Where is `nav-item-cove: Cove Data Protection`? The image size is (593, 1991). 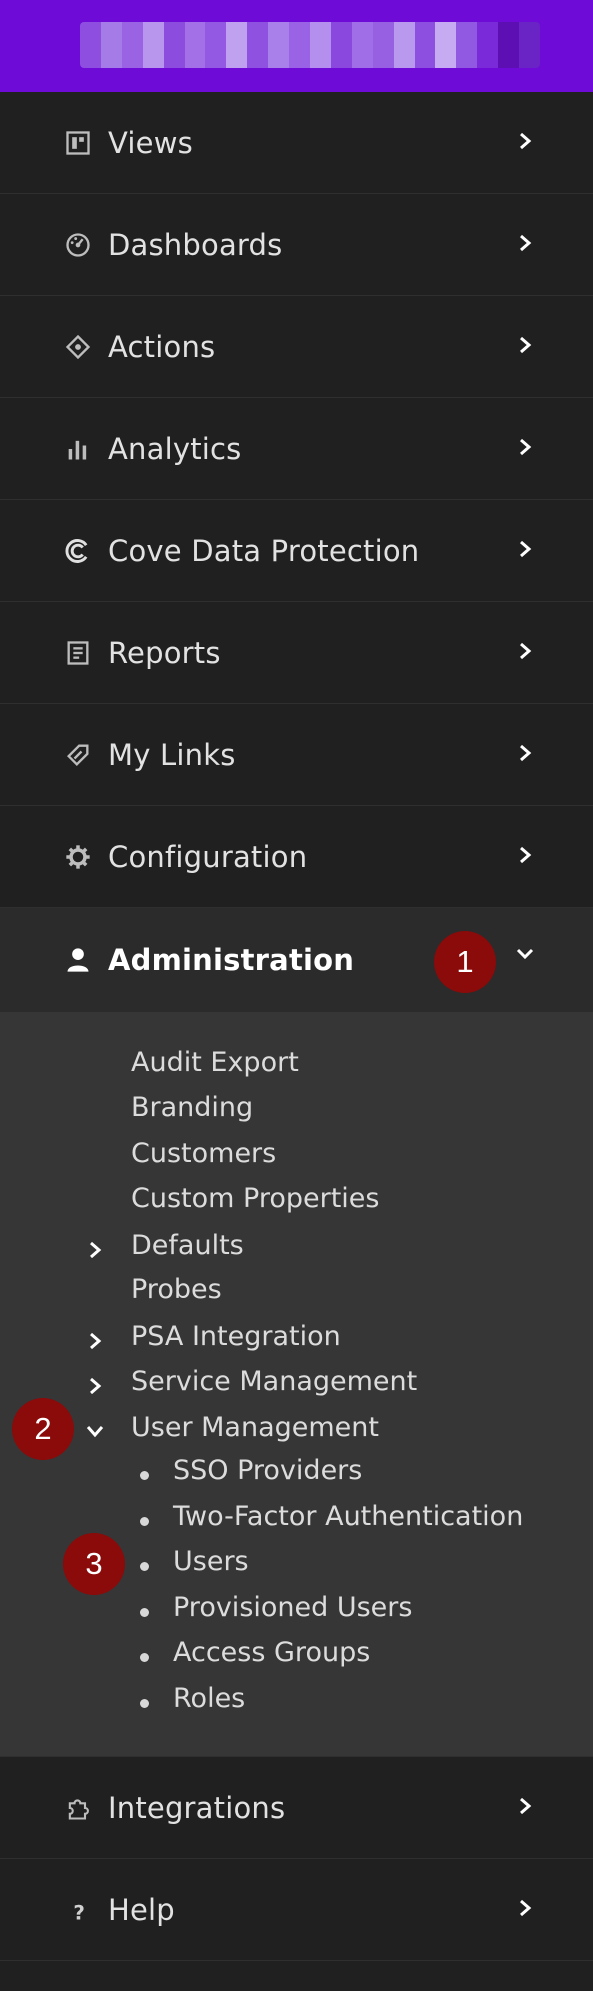
nav-item-cove: Cove Data Protection is located at coordinates (296, 551).